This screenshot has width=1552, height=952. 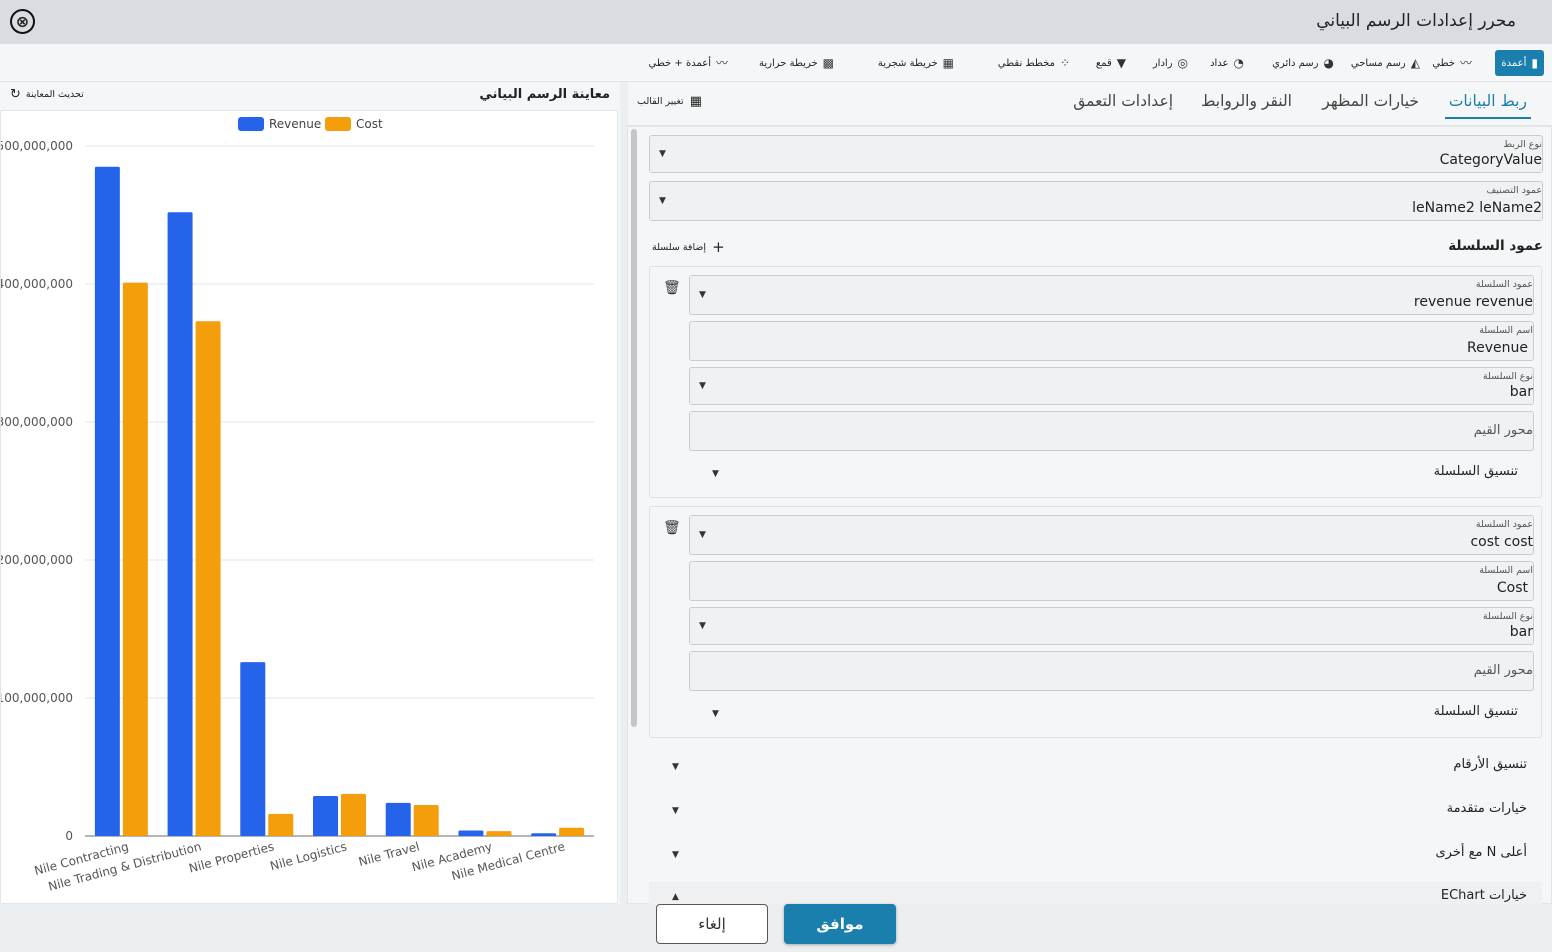 I want to click on close-icon: ⊗, so click(x=22, y=21).